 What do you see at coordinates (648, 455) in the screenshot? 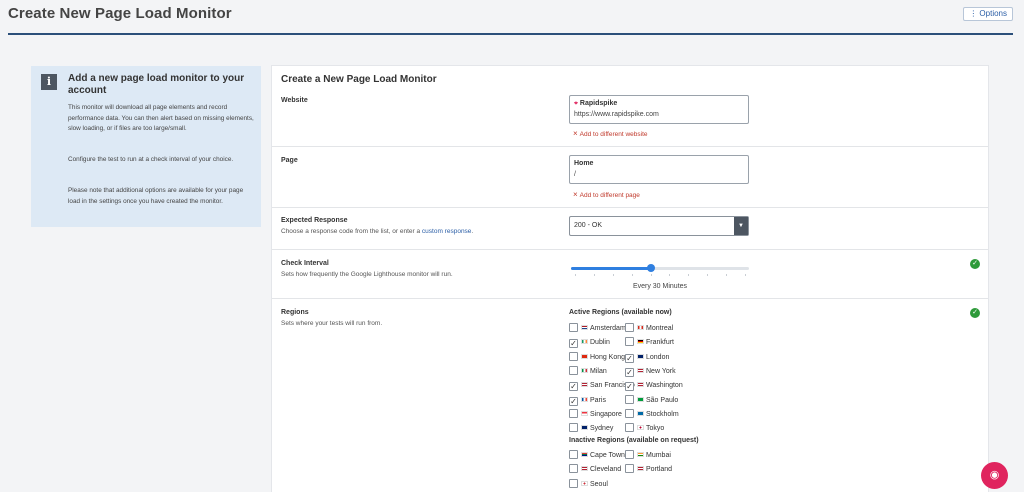
I see `region-option: Mumbai` at bounding box center [648, 455].